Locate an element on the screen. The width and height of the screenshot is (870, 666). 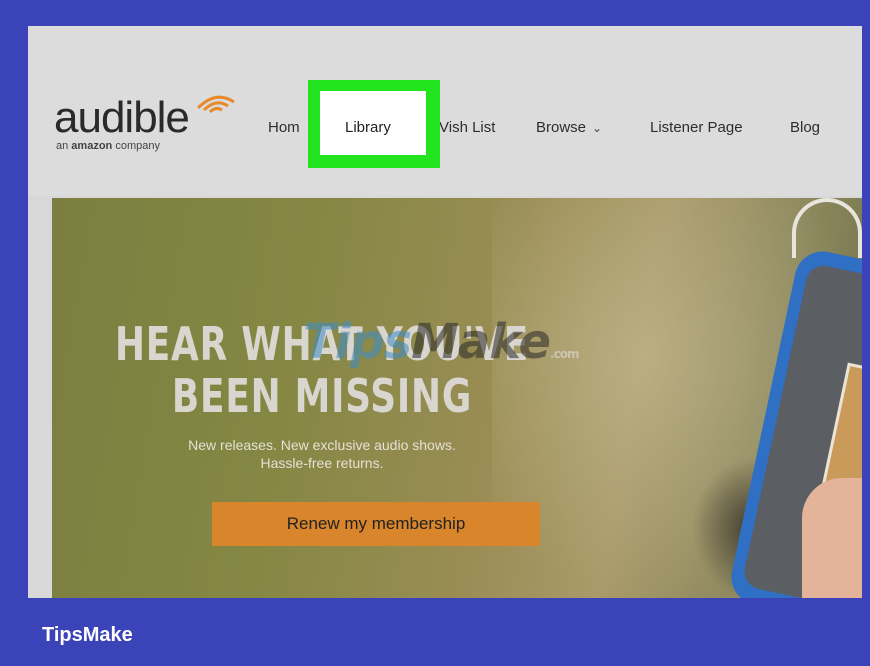
library-highlight-box: Library is located at coordinates (374, 124).